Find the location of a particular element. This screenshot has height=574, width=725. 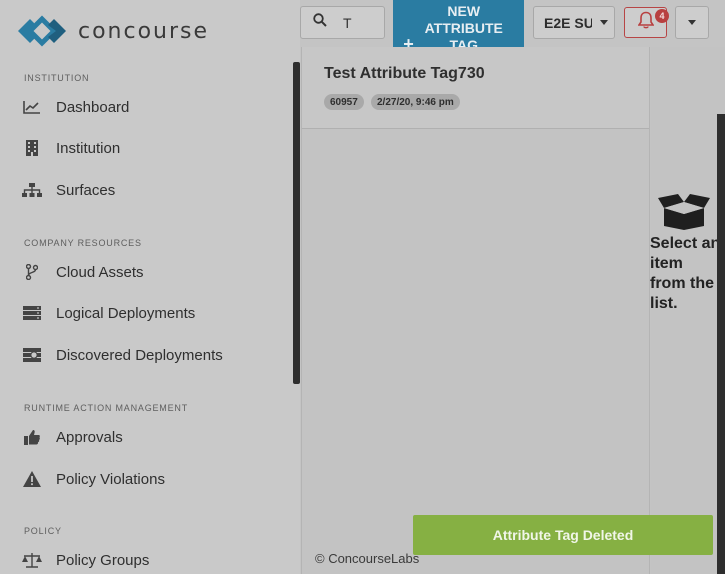

brand-name: concourse is located at coordinates (144, 31).